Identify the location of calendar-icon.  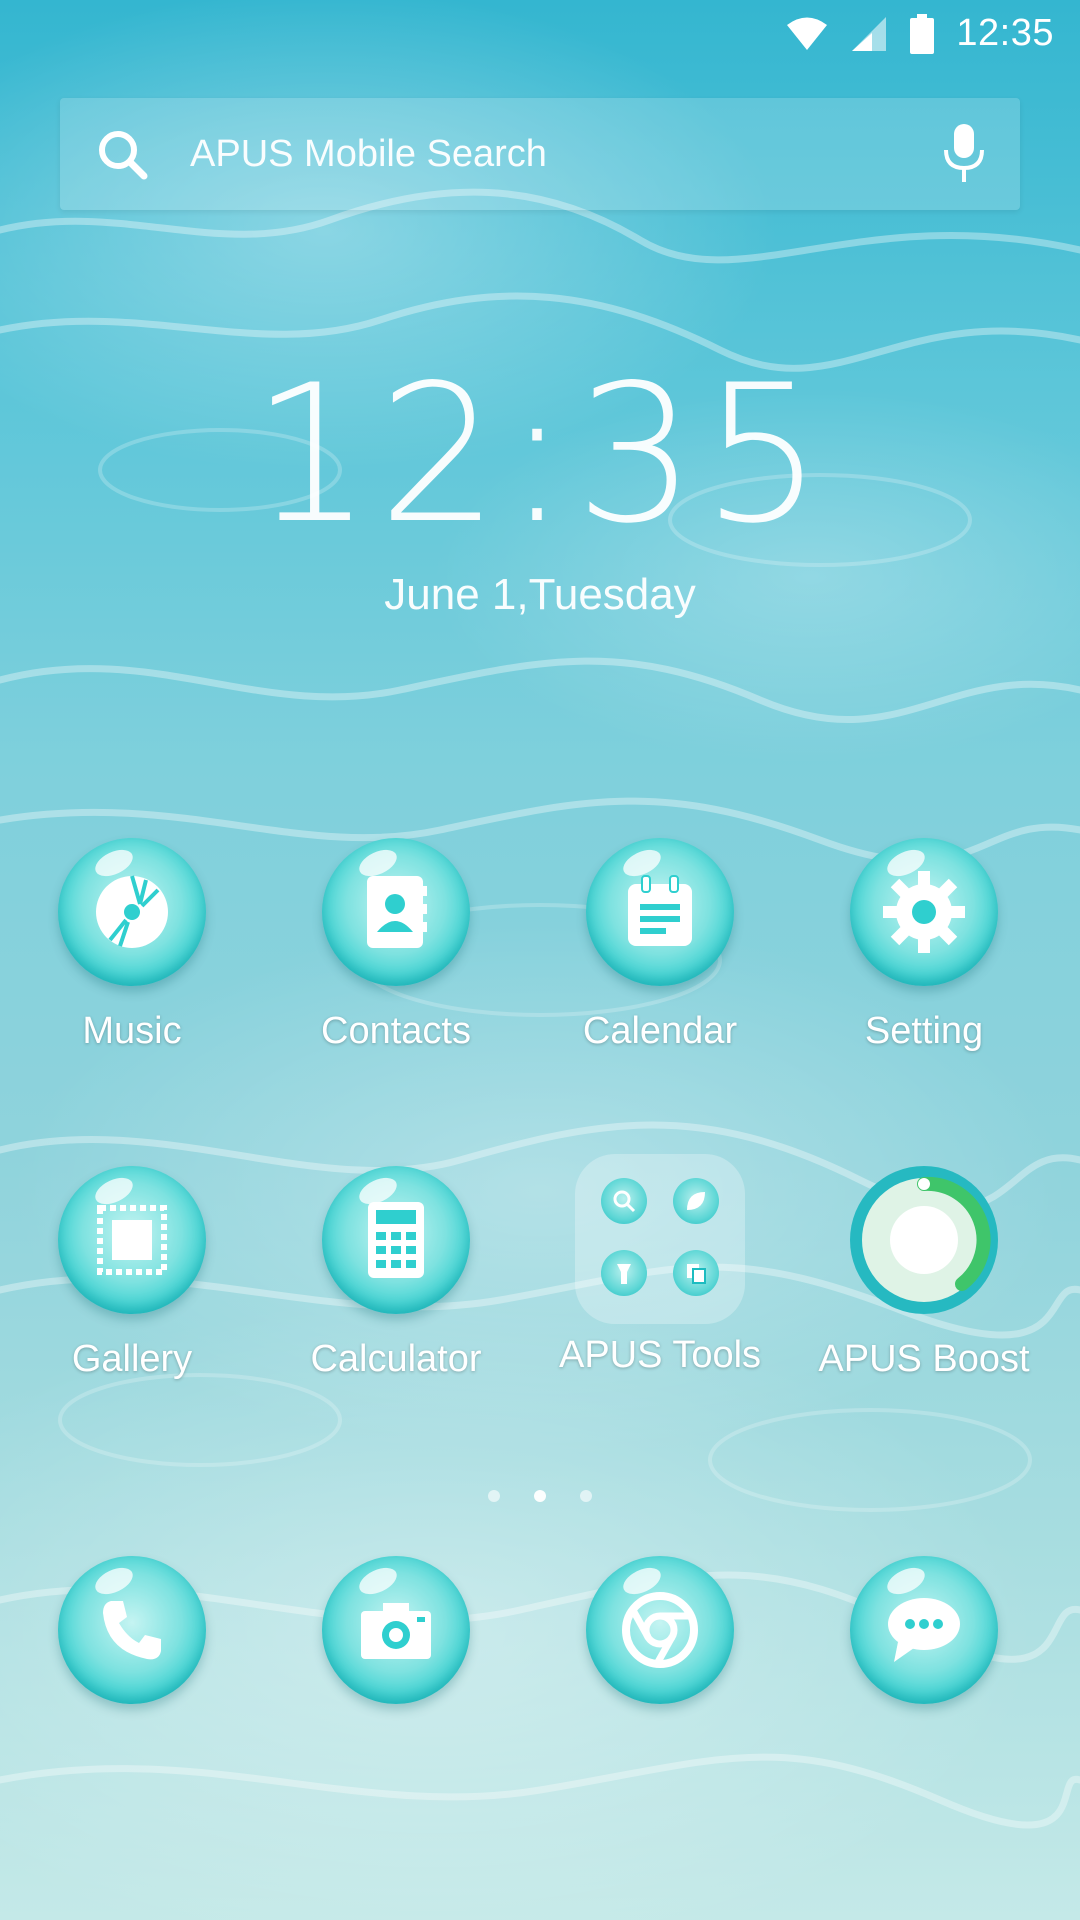
(660, 912).